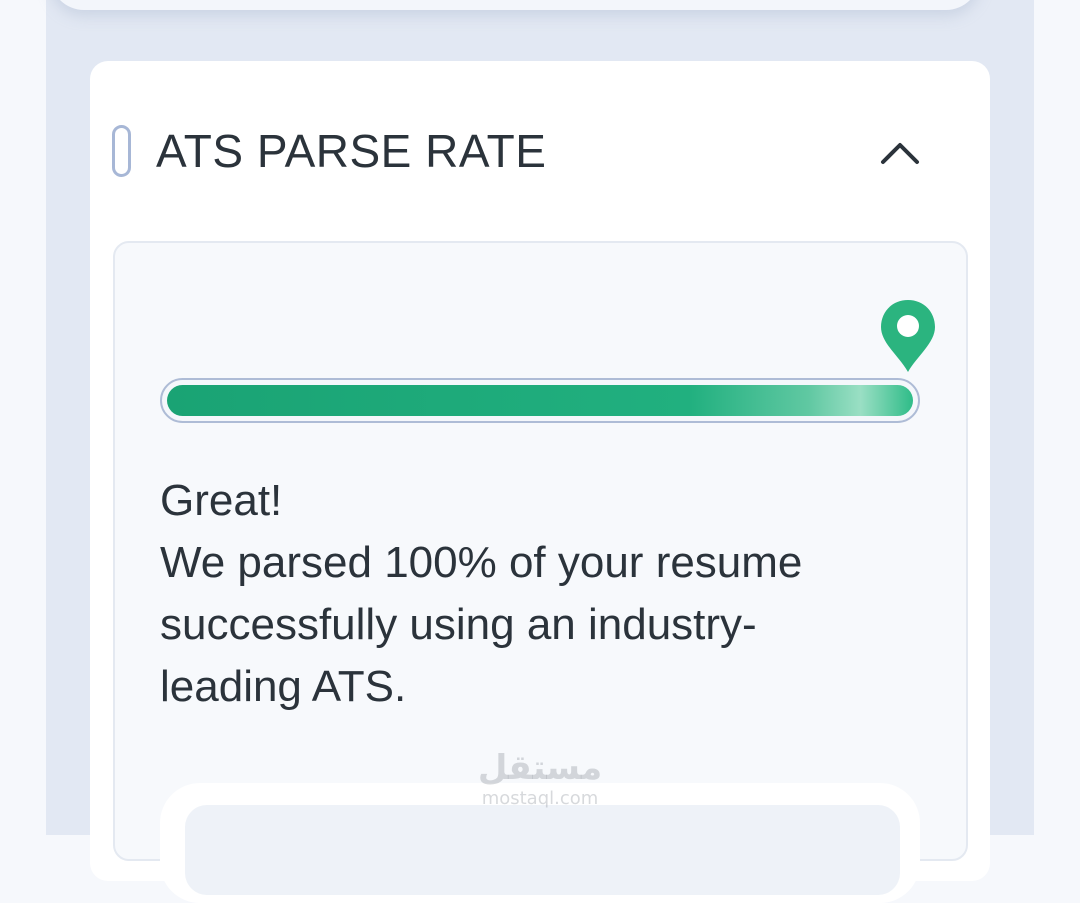 The height and width of the screenshot is (903, 1080). I want to click on previous-card, so click(515, 5).